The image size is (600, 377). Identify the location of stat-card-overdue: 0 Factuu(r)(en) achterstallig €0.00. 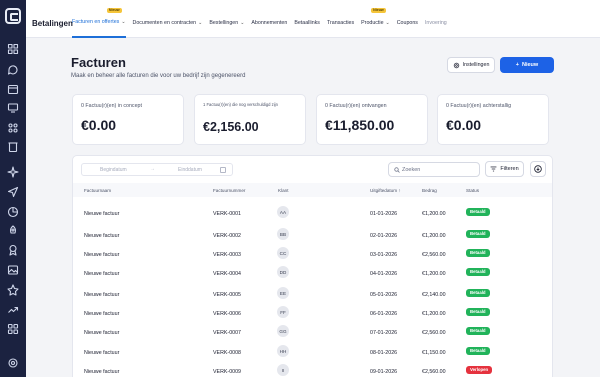
(493, 119).